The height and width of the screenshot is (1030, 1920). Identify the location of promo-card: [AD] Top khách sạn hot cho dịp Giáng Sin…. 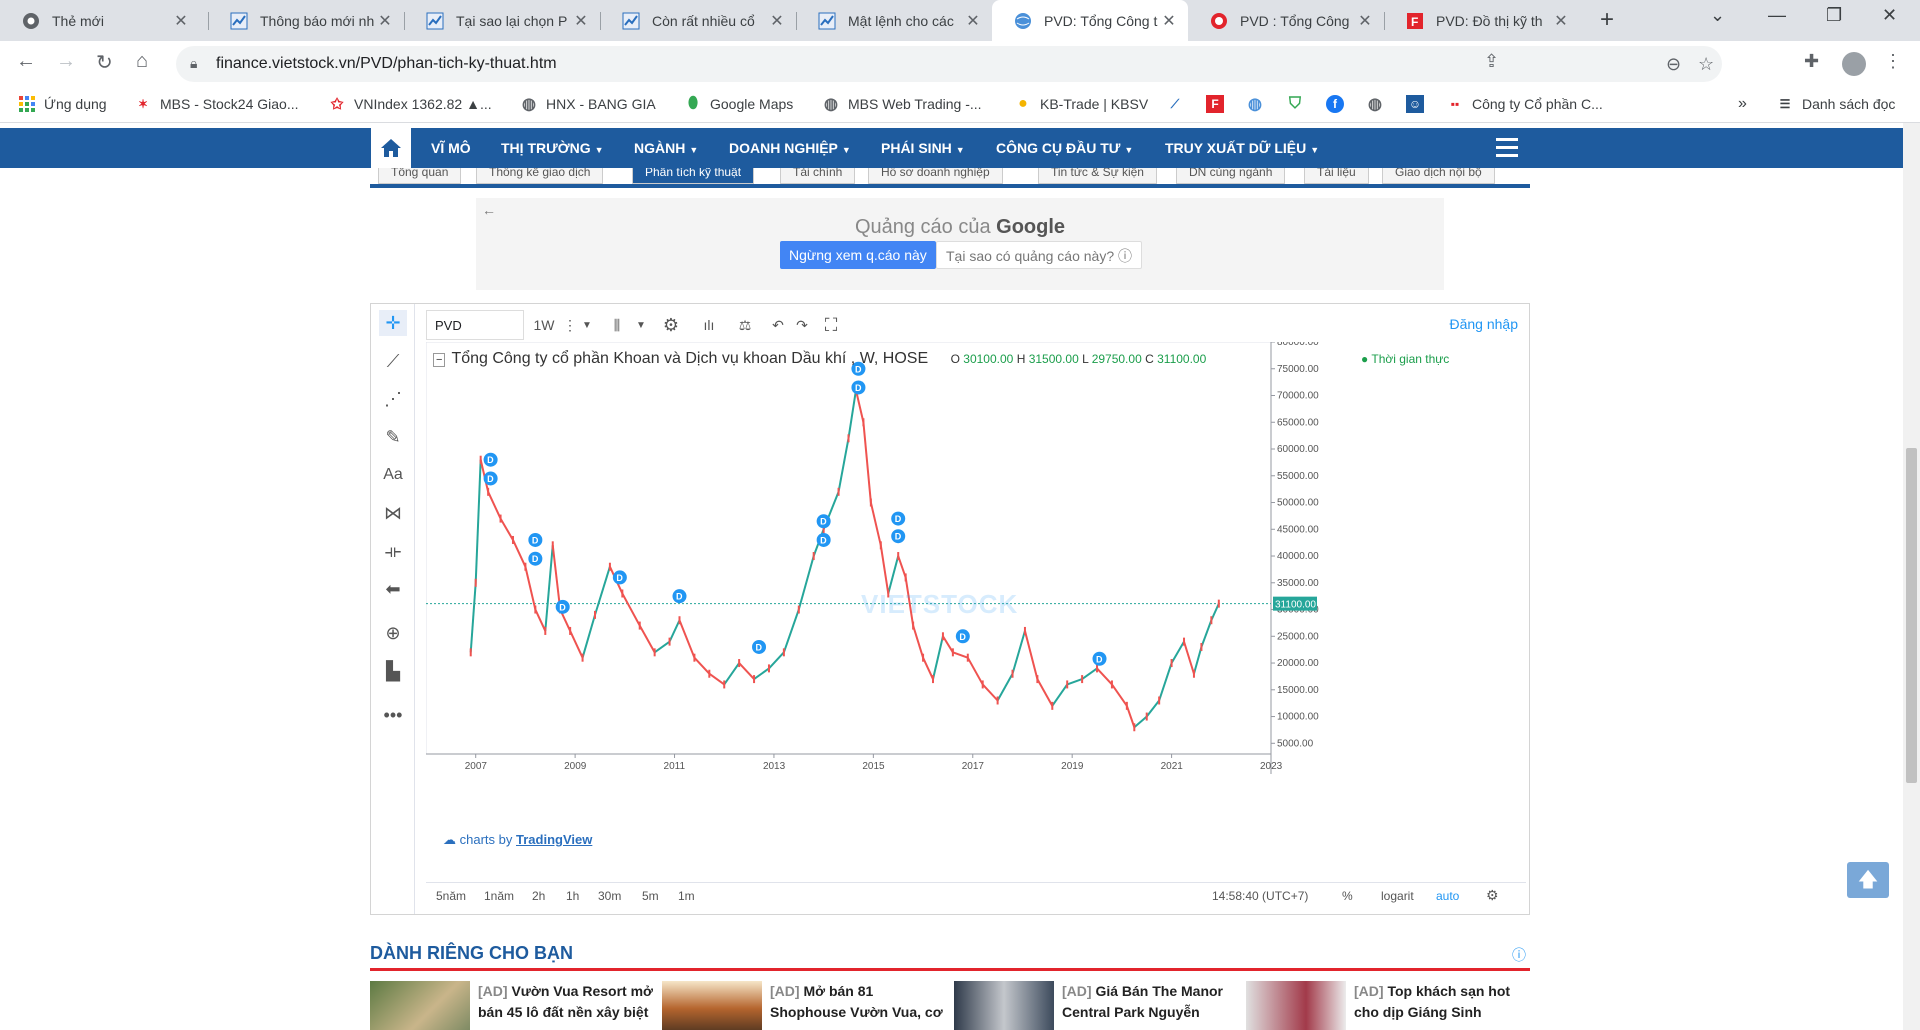
(1388, 1005).